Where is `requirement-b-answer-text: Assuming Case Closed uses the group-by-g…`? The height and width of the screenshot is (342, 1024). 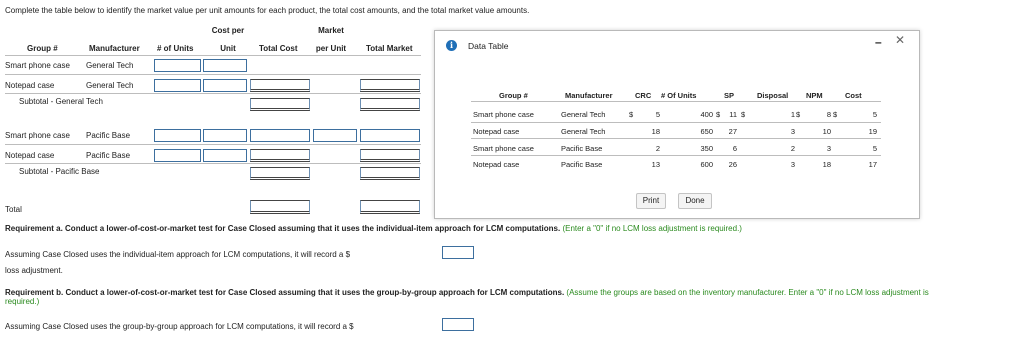
requirement-b-answer-text: Assuming Case Closed uses the group-by-g… is located at coordinates (179, 326).